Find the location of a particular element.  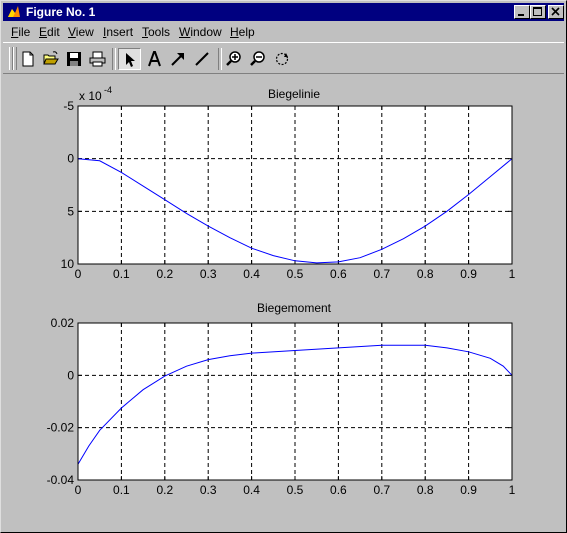

menu-help-label: elp is located at coordinates (246, 32).